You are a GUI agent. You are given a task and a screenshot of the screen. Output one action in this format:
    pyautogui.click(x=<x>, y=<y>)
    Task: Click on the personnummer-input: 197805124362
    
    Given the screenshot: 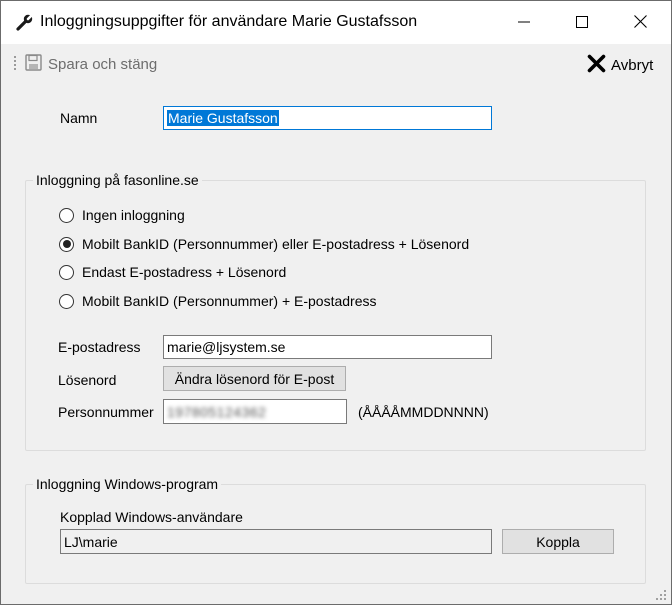 What is the action you would take?
    pyautogui.click(x=255, y=411)
    